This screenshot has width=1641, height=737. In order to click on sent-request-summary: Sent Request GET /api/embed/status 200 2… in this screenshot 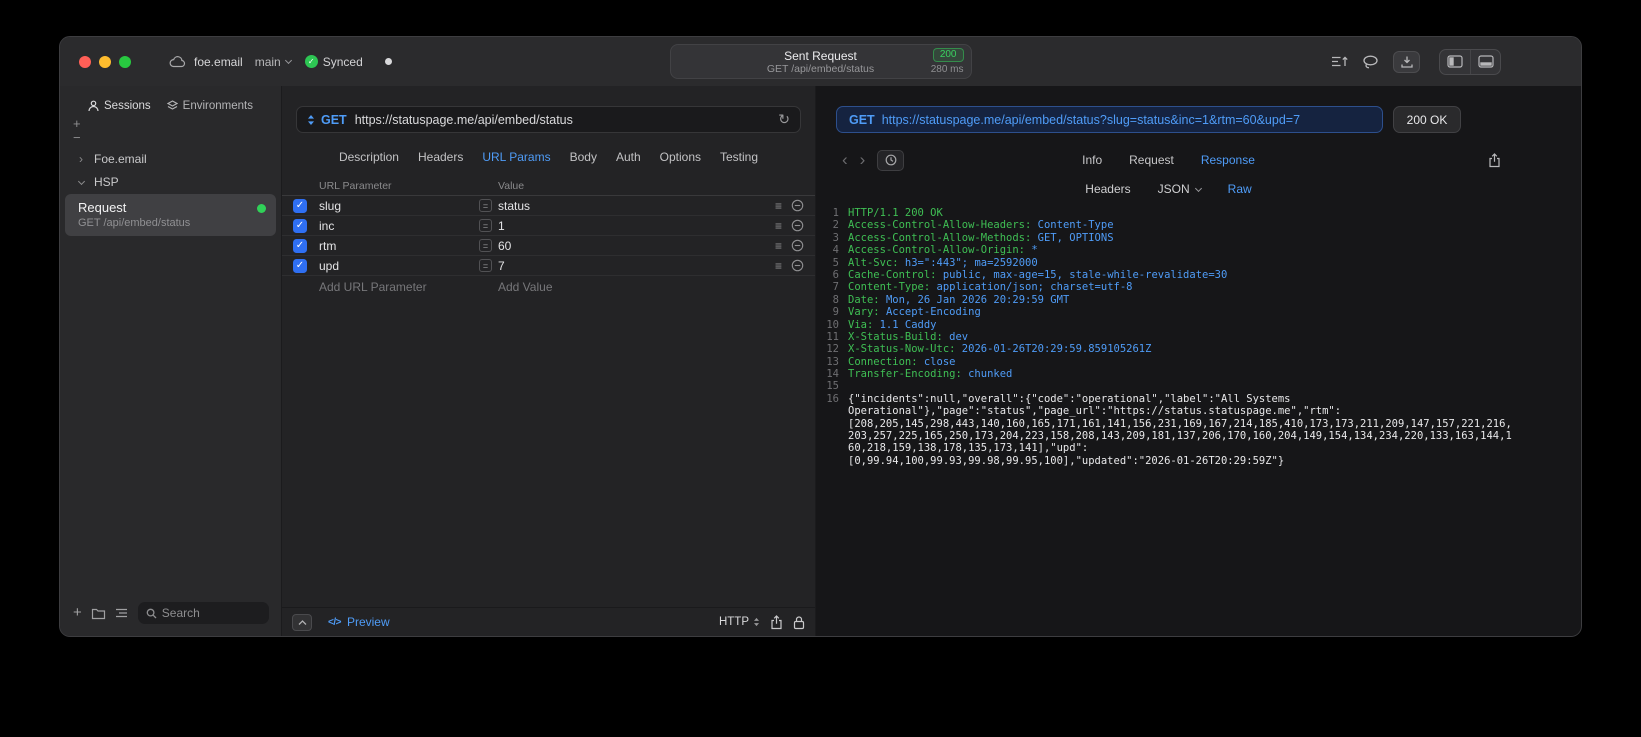, I will do `click(820, 61)`.